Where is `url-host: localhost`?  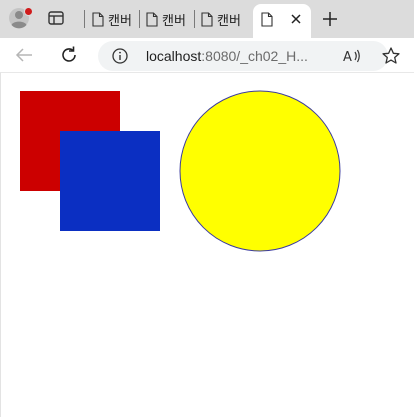 url-host: localhost is located at coordinates (174, 56).